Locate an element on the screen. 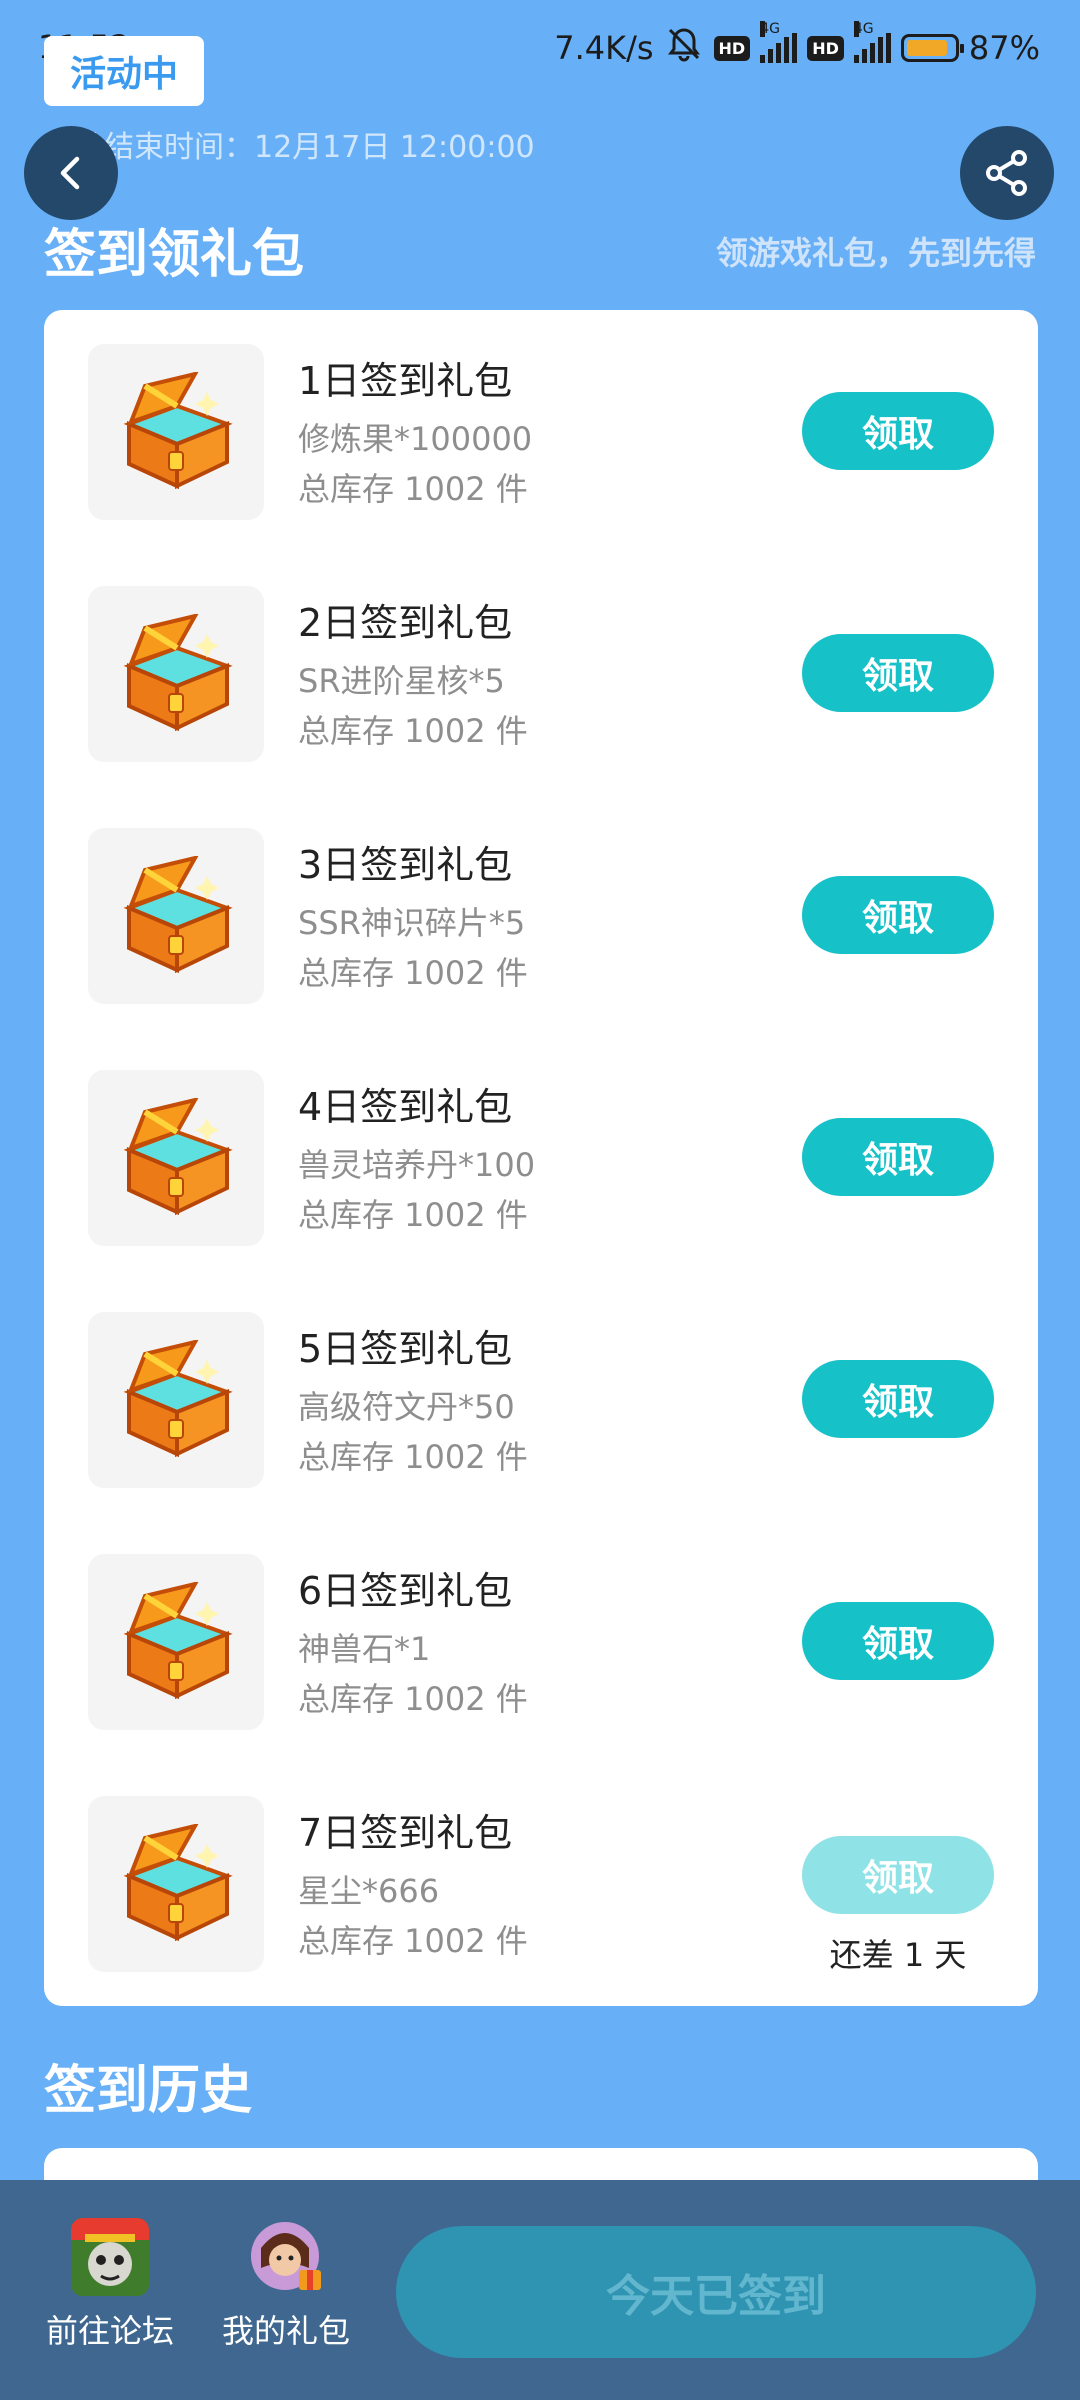 This screenshot has height=2400, width=1080. share-icon is located at coordinates (1006, 173).